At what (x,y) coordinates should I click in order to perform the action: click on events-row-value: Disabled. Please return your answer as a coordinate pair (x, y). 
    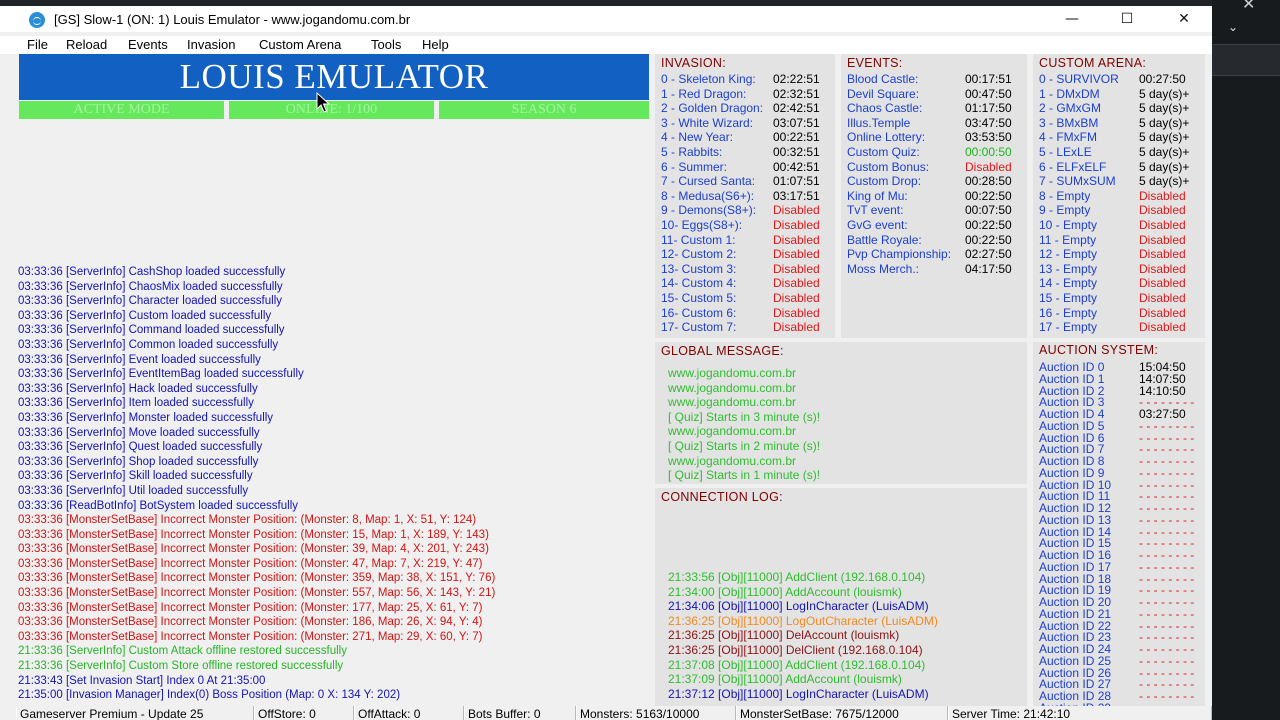
    Looking at the image, I should click on (988, 166).